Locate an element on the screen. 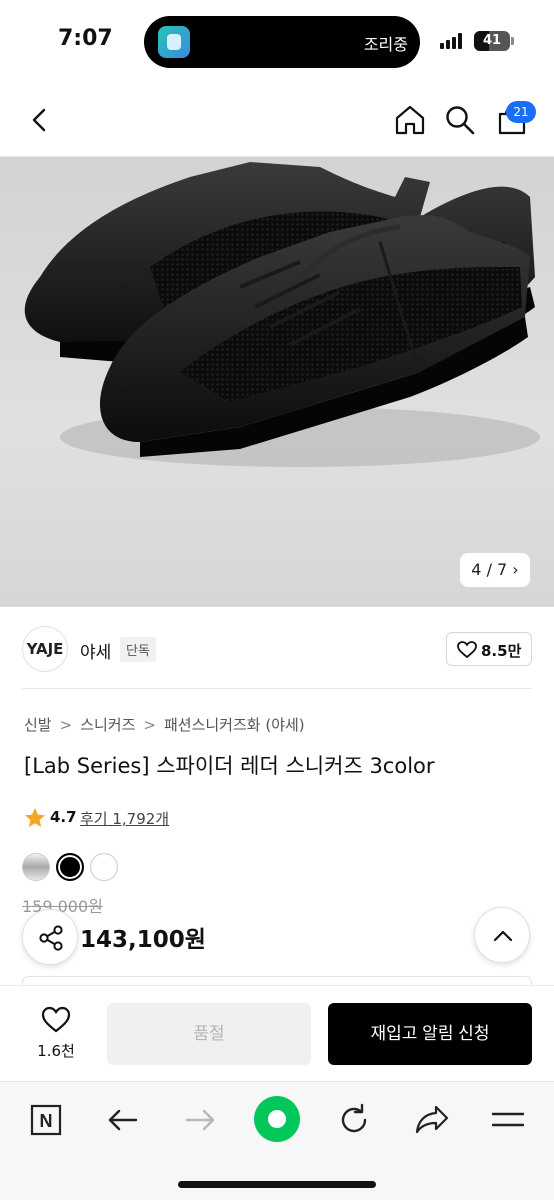 This screenshot has width=554, height=1200. image-counter: 4 / 7 › is located at coordinates (495, 570).